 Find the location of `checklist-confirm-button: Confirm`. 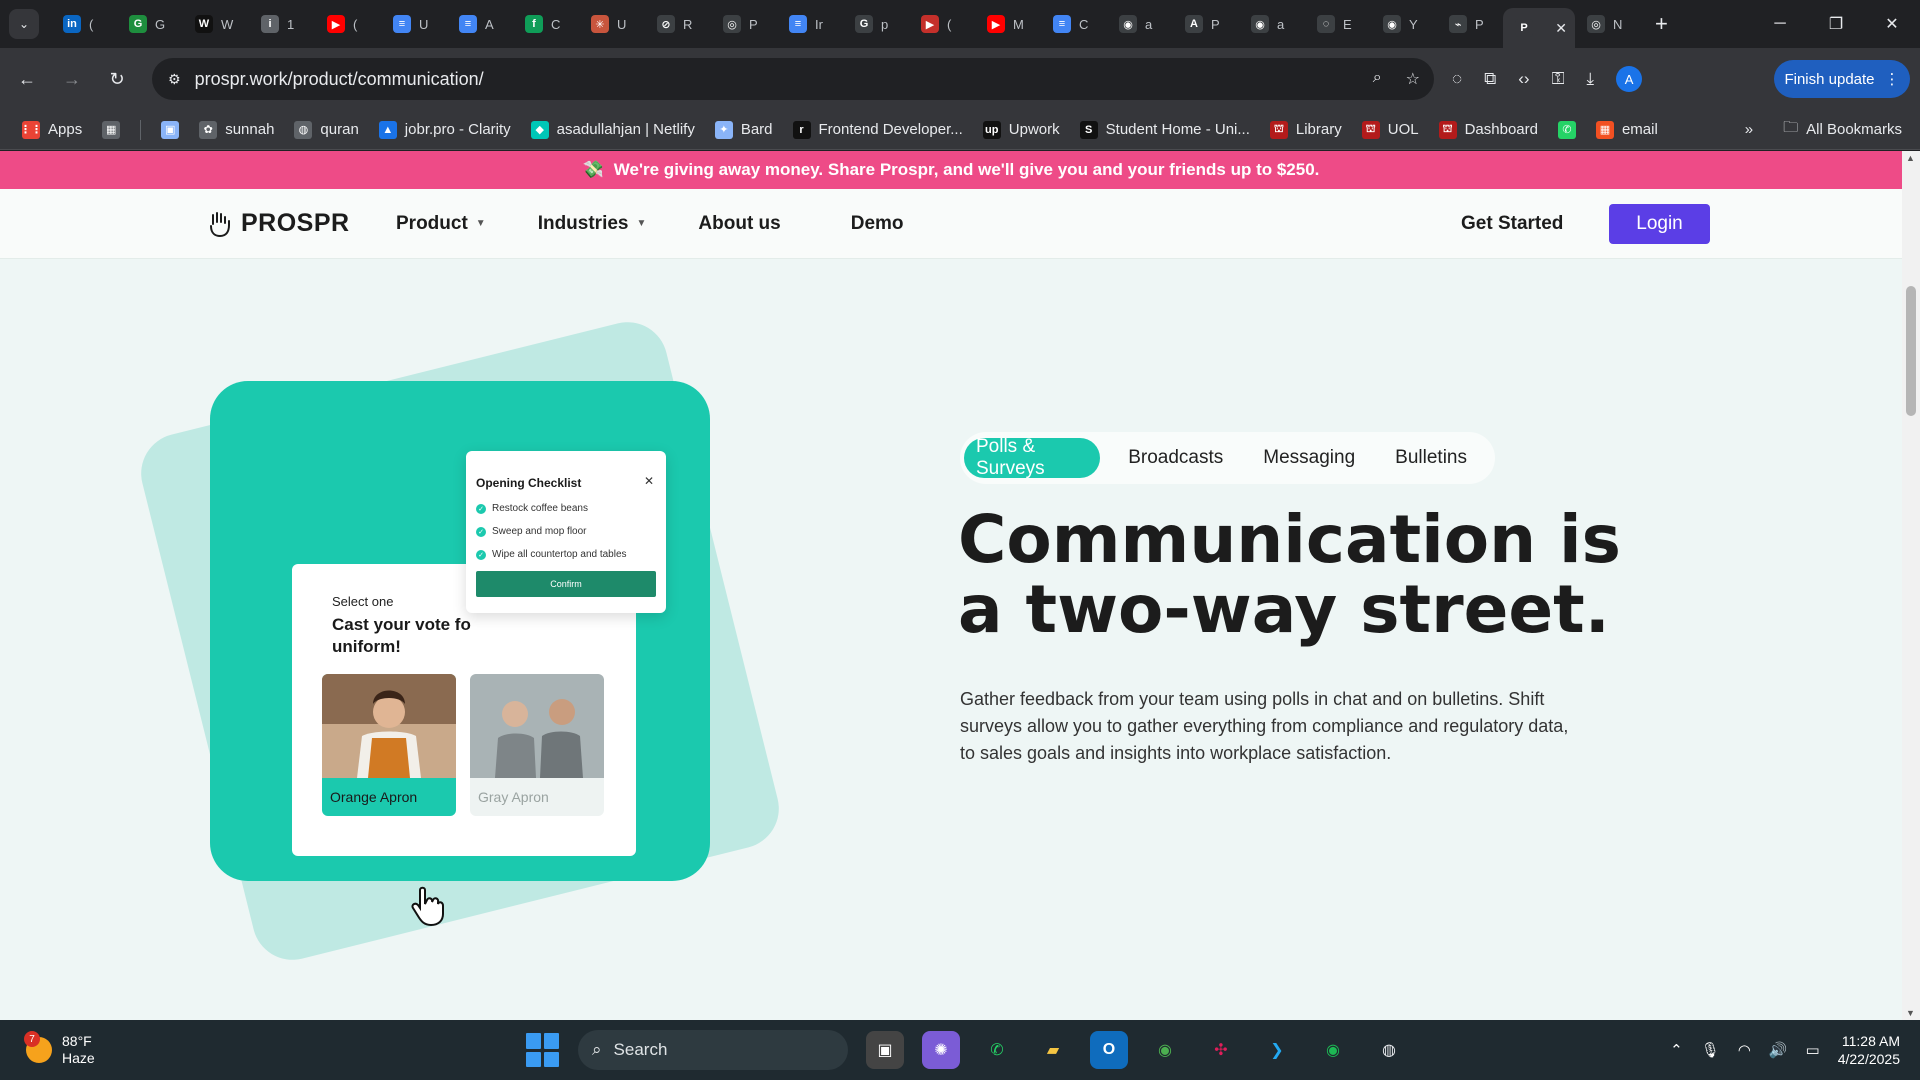

checklist-confirm-button: Confirm is located at coordinates (566, 584).